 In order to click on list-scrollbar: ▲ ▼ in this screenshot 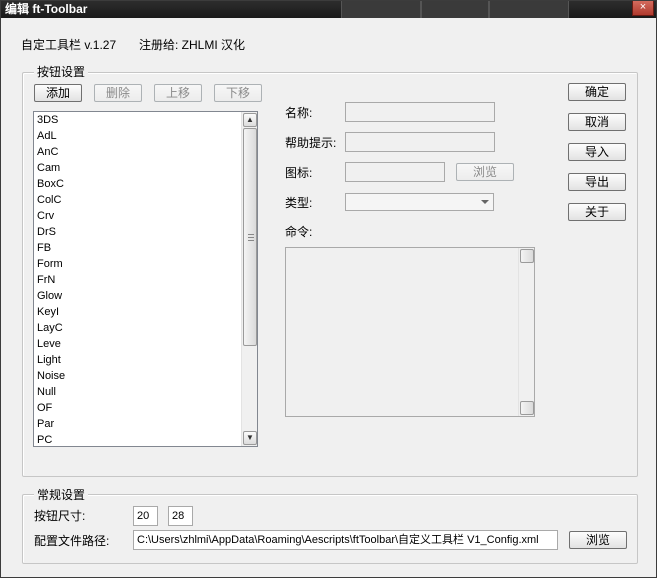, I will do `click(249, 279)`.